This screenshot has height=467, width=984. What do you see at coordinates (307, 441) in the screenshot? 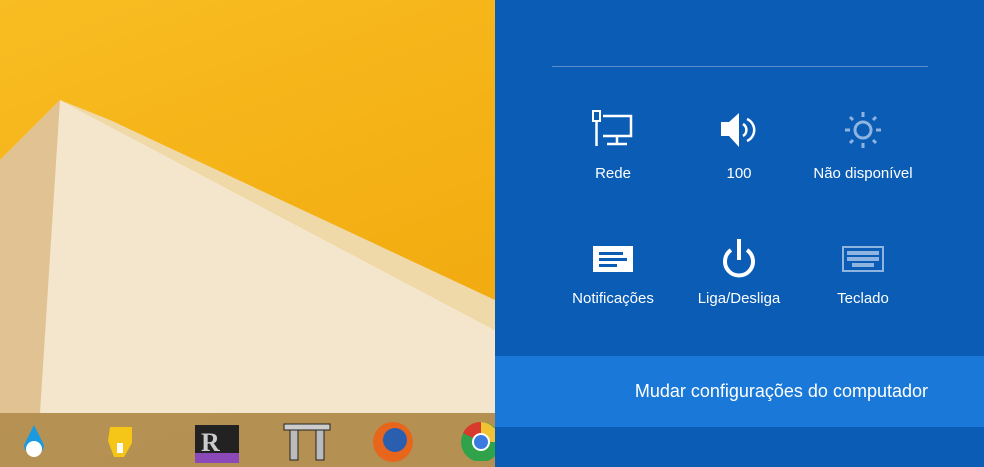
I see `taskbar-app-columns` at bounding box center [307, 441].